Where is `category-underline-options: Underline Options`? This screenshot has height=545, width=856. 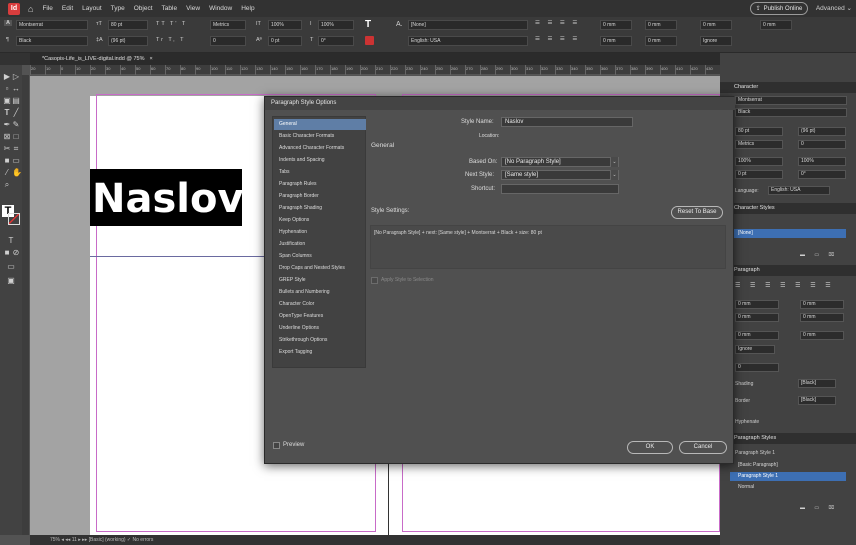 category-underline-options: Underline Options is located at coordinates (320, 328).